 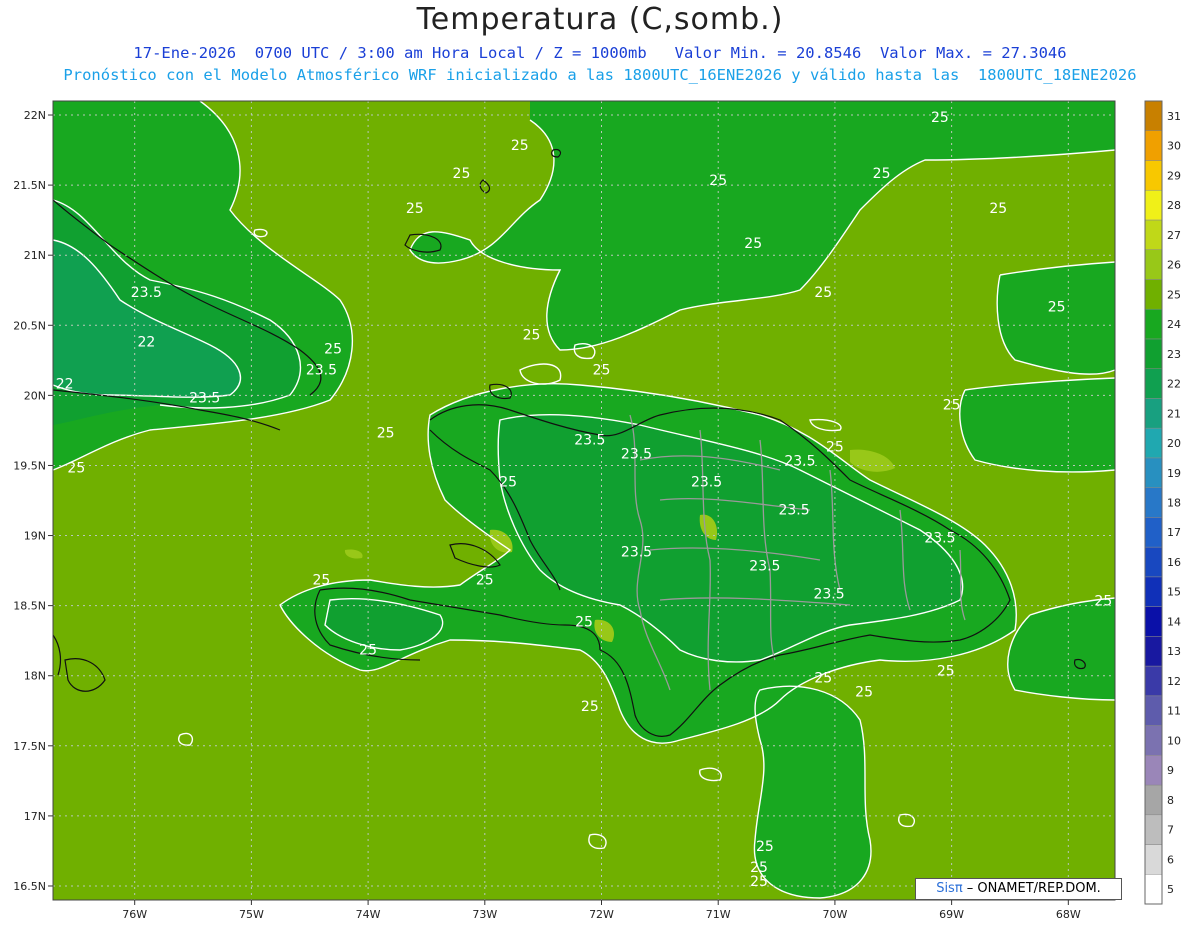 What do you see at coordinates (718, 914) in the screenshot?
I see `lon-tick-label: 71W` at bounding box center [718, 914].